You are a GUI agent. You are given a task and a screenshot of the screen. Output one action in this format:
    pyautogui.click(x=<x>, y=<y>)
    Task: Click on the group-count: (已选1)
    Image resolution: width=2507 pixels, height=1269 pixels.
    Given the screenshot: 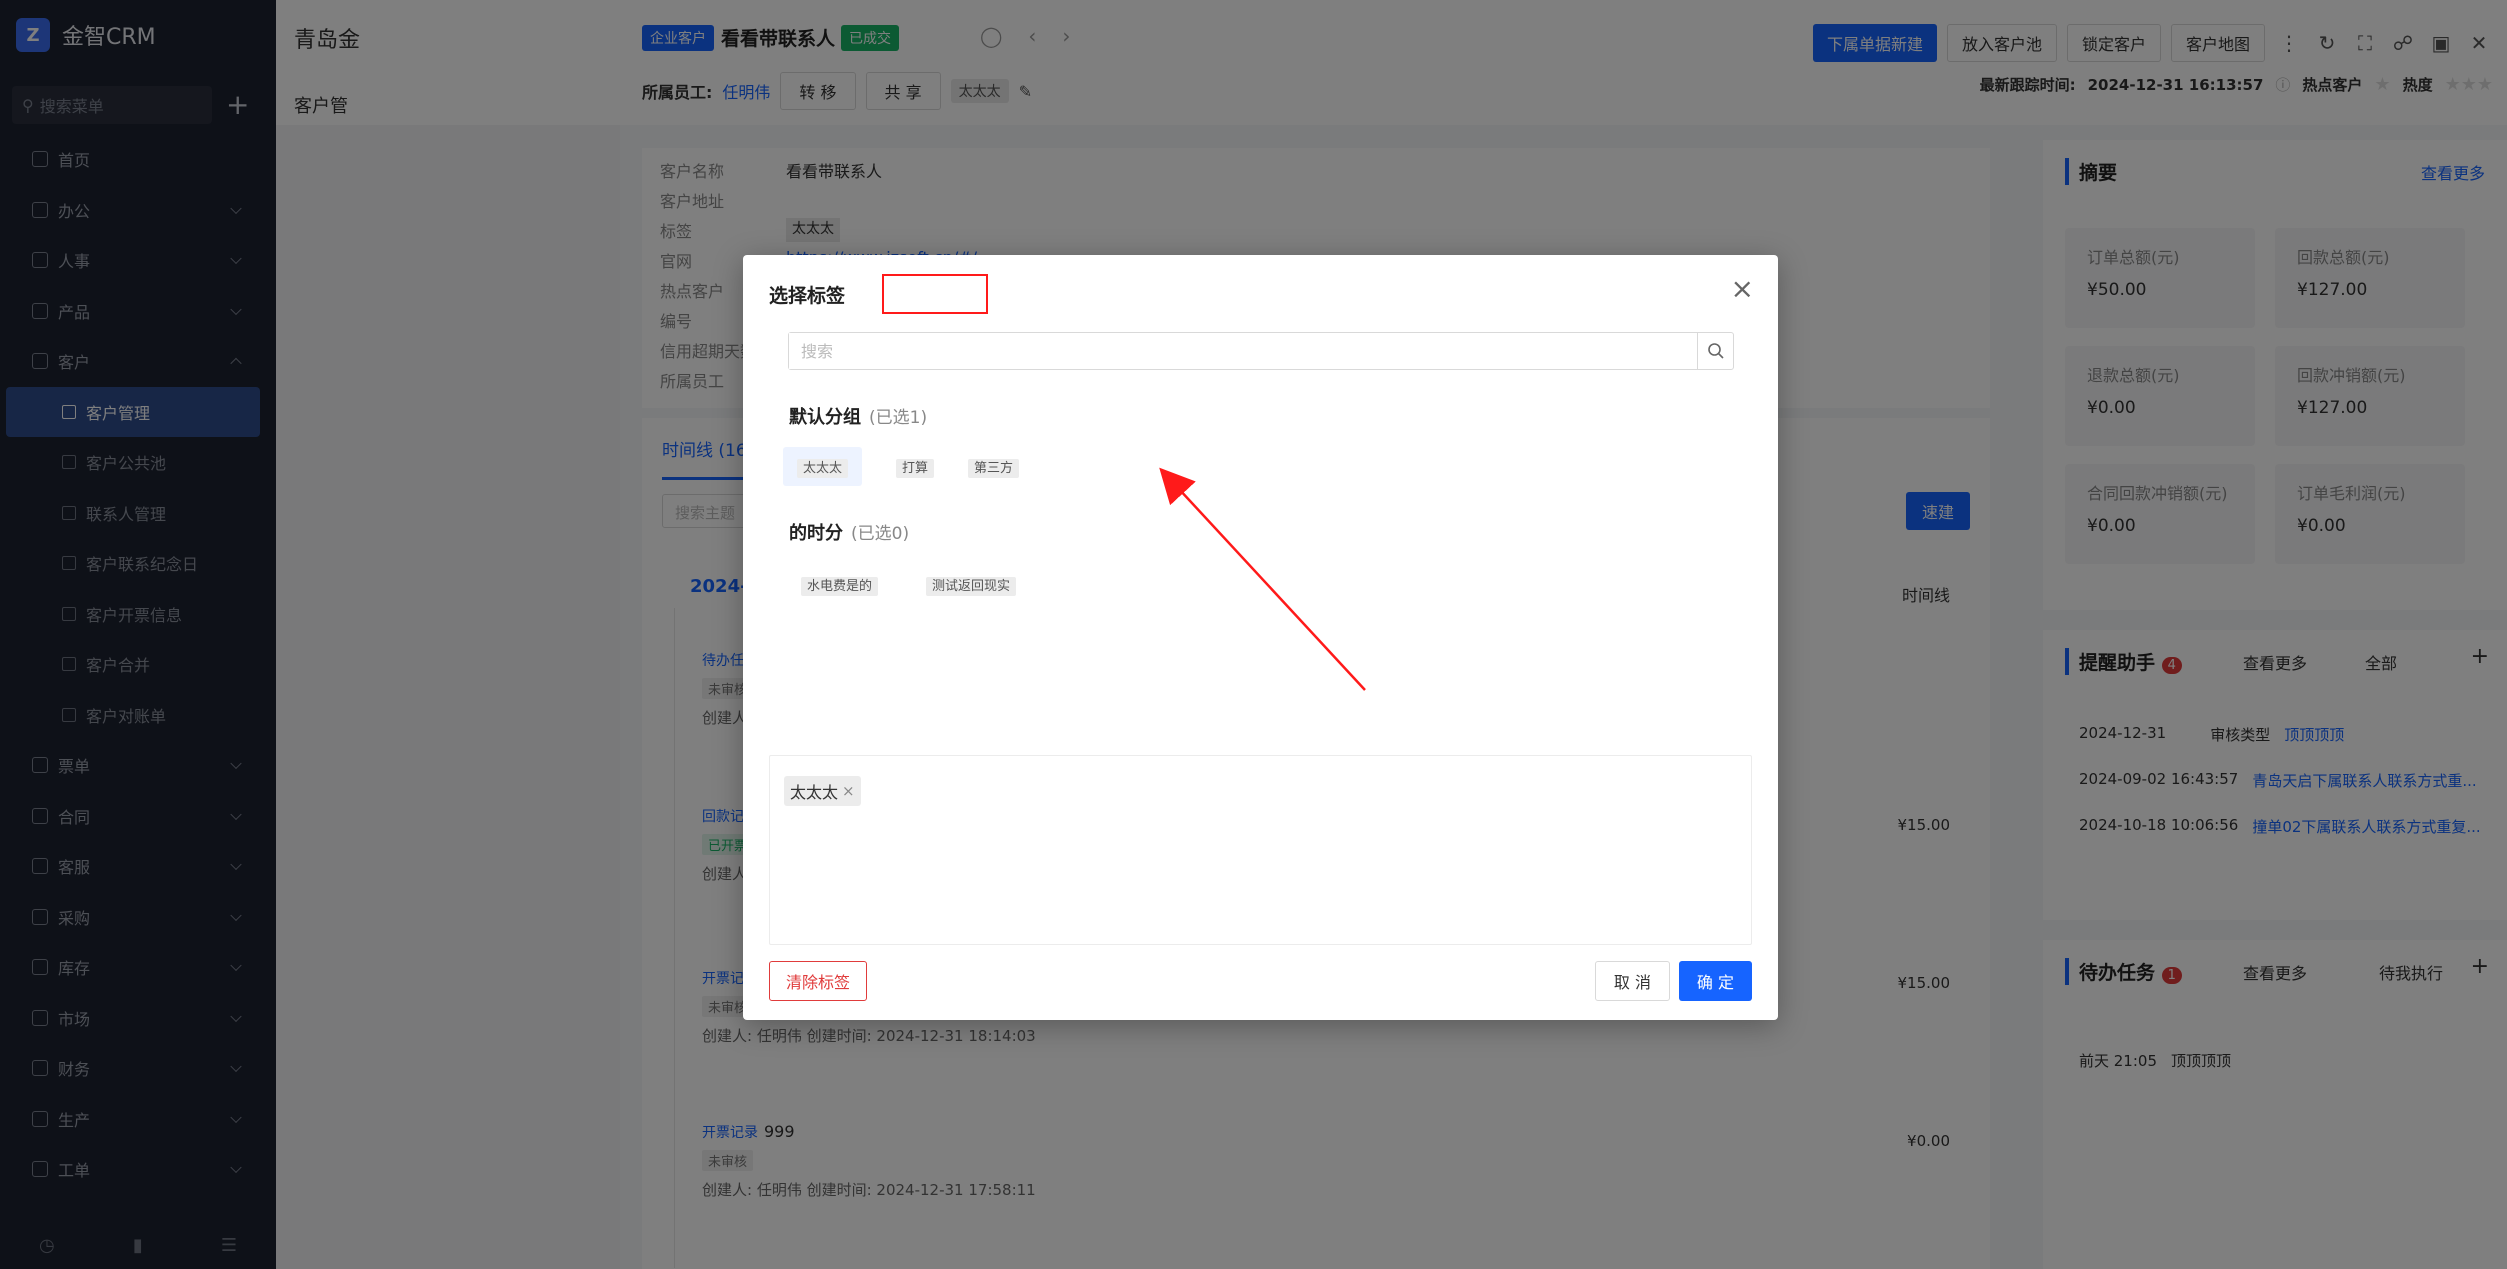 What is the action you would take?
    pyautogui.click(x=898, y=418)
    